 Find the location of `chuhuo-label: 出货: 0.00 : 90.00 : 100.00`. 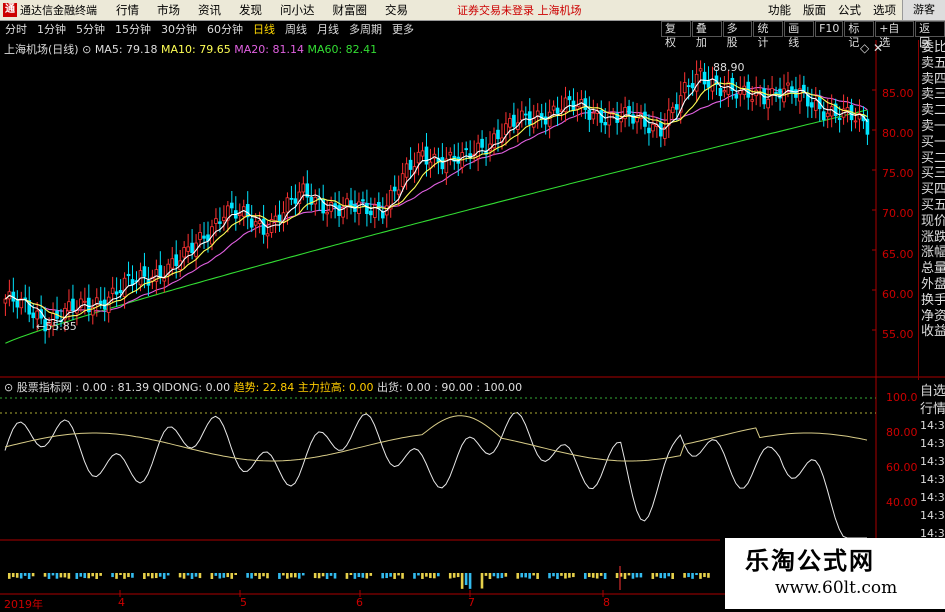

chuhuo-label: 出货: 0.00 : 90.00 : 100.00 is located at coordinates (450, 387).